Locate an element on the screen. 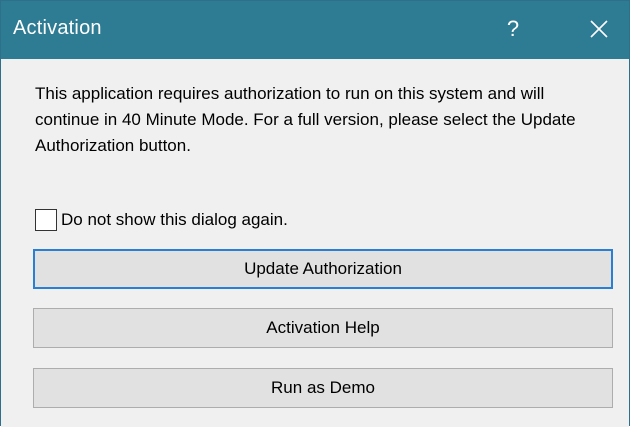  help-button: ? is located at coordinates (513, 29).